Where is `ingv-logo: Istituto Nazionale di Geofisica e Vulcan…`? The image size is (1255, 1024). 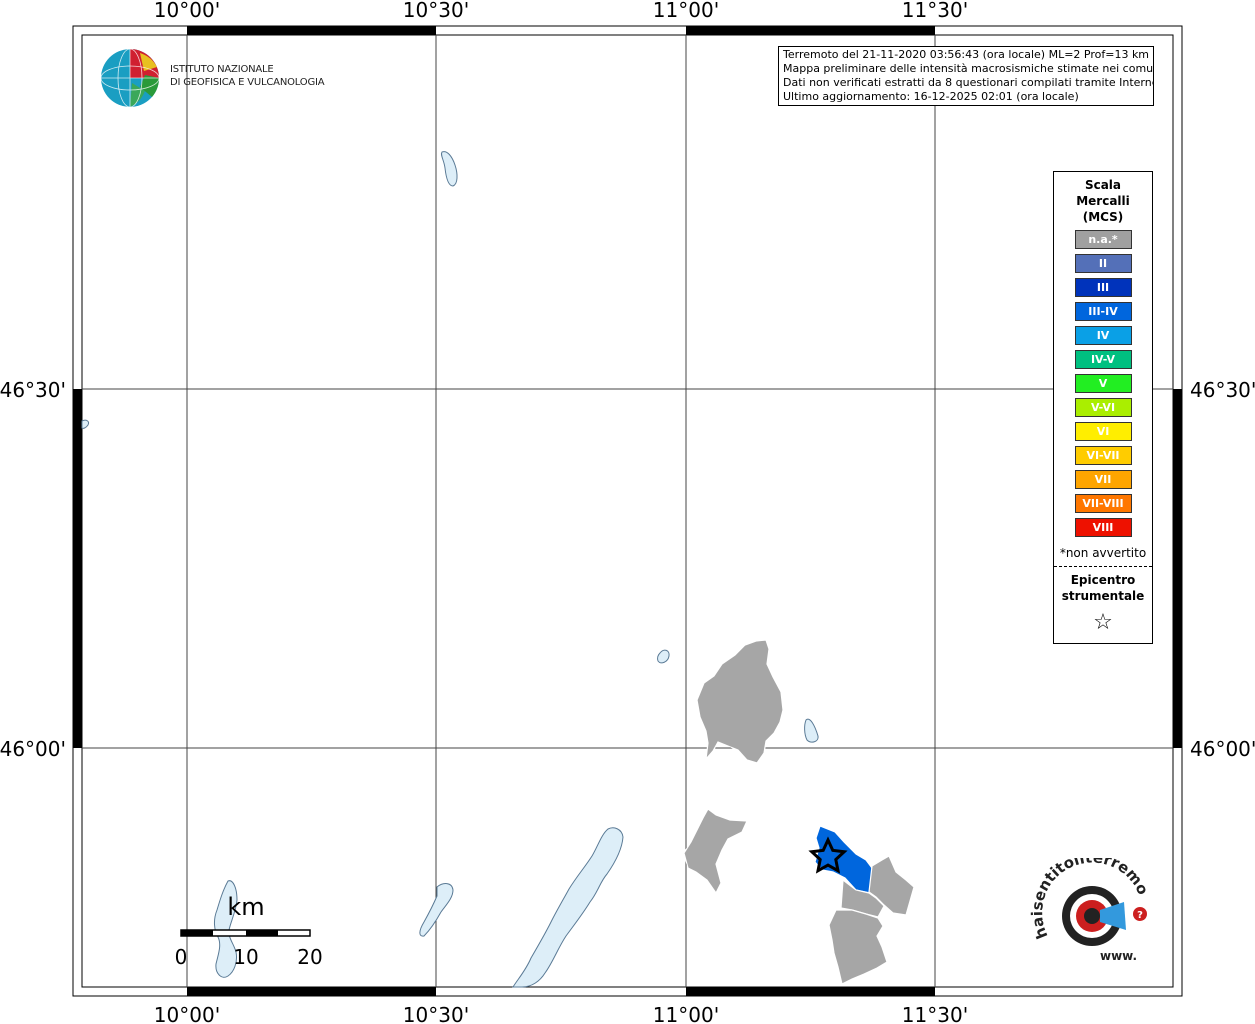
ingv-logo: Istituto Nazionale di Geofisica e Vulcan… is located at coordinates (212, 78).